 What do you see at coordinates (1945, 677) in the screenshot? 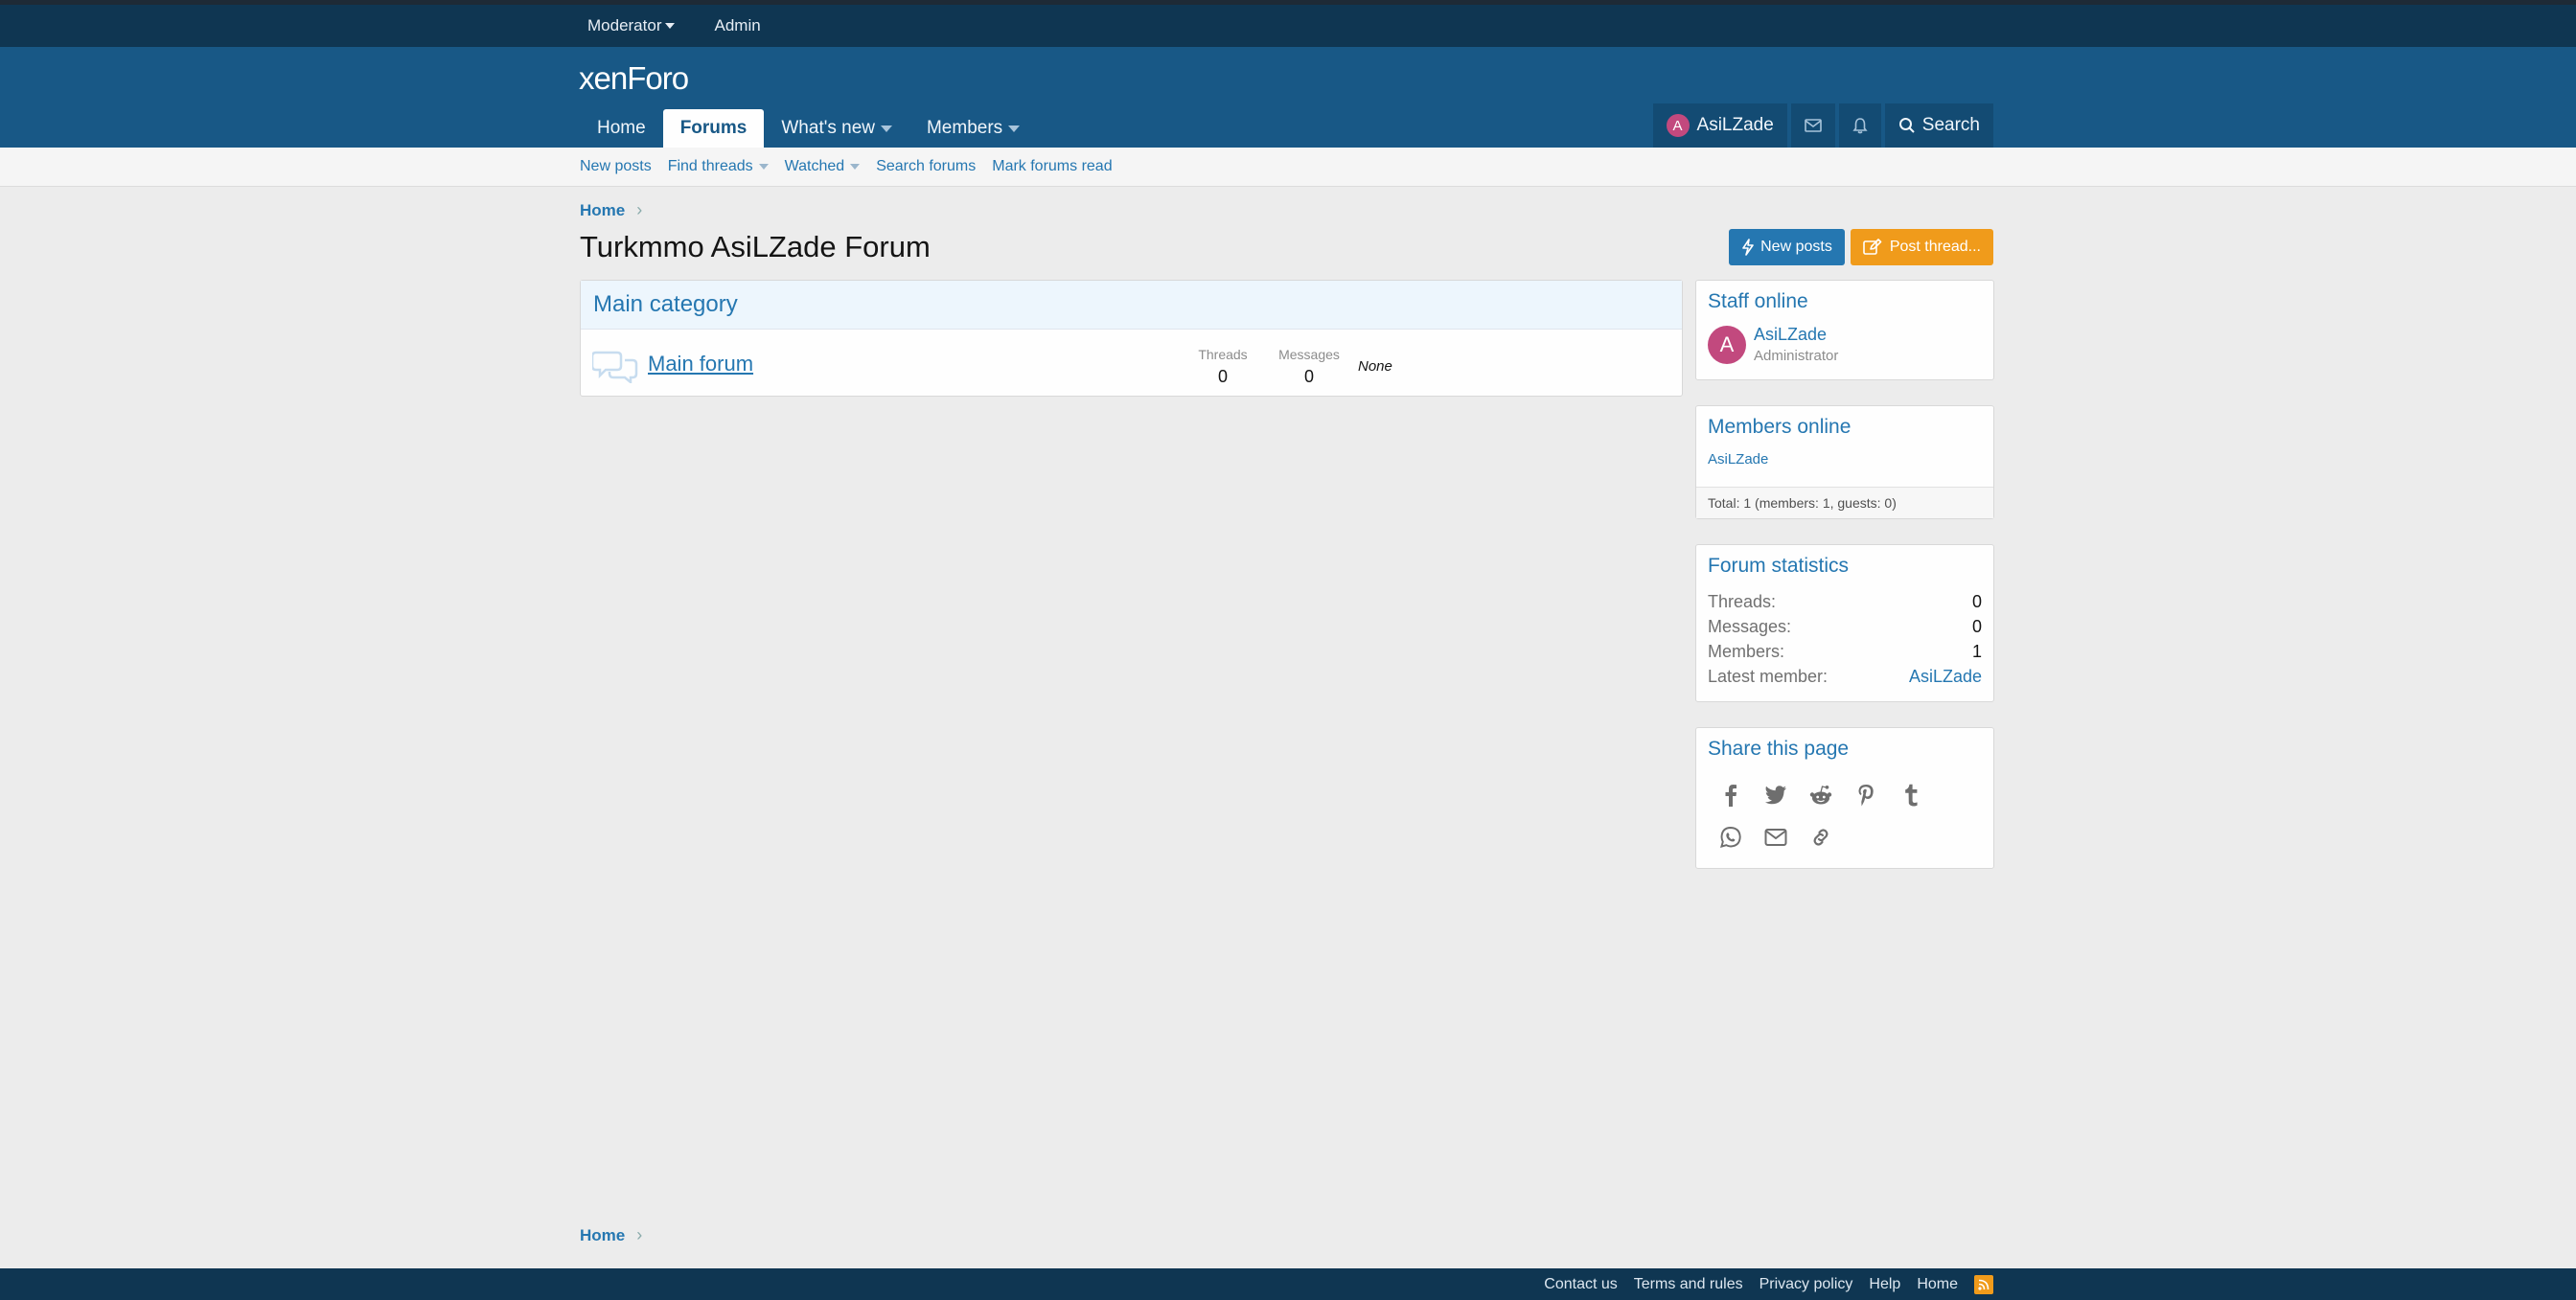
I see `latest-member-link: AsiLZade` at bounding box center [1945, 677].